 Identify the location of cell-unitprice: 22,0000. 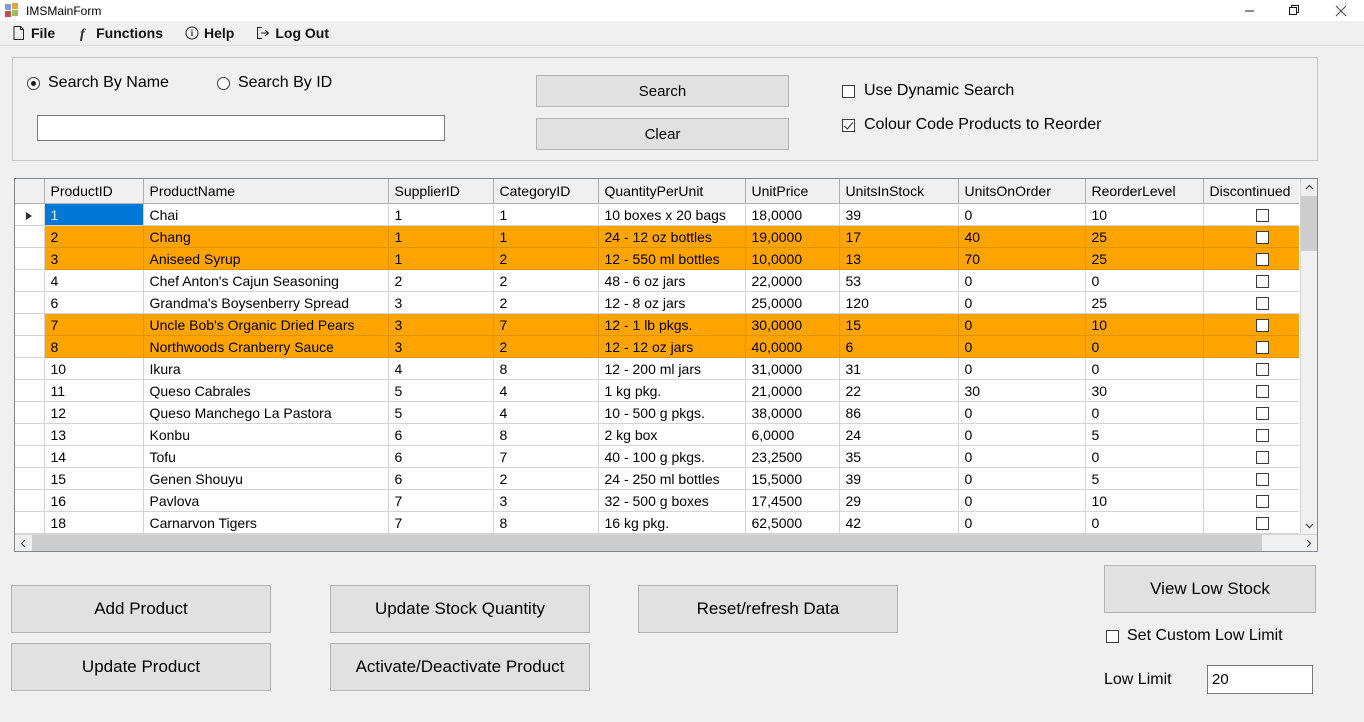
(792, 280).